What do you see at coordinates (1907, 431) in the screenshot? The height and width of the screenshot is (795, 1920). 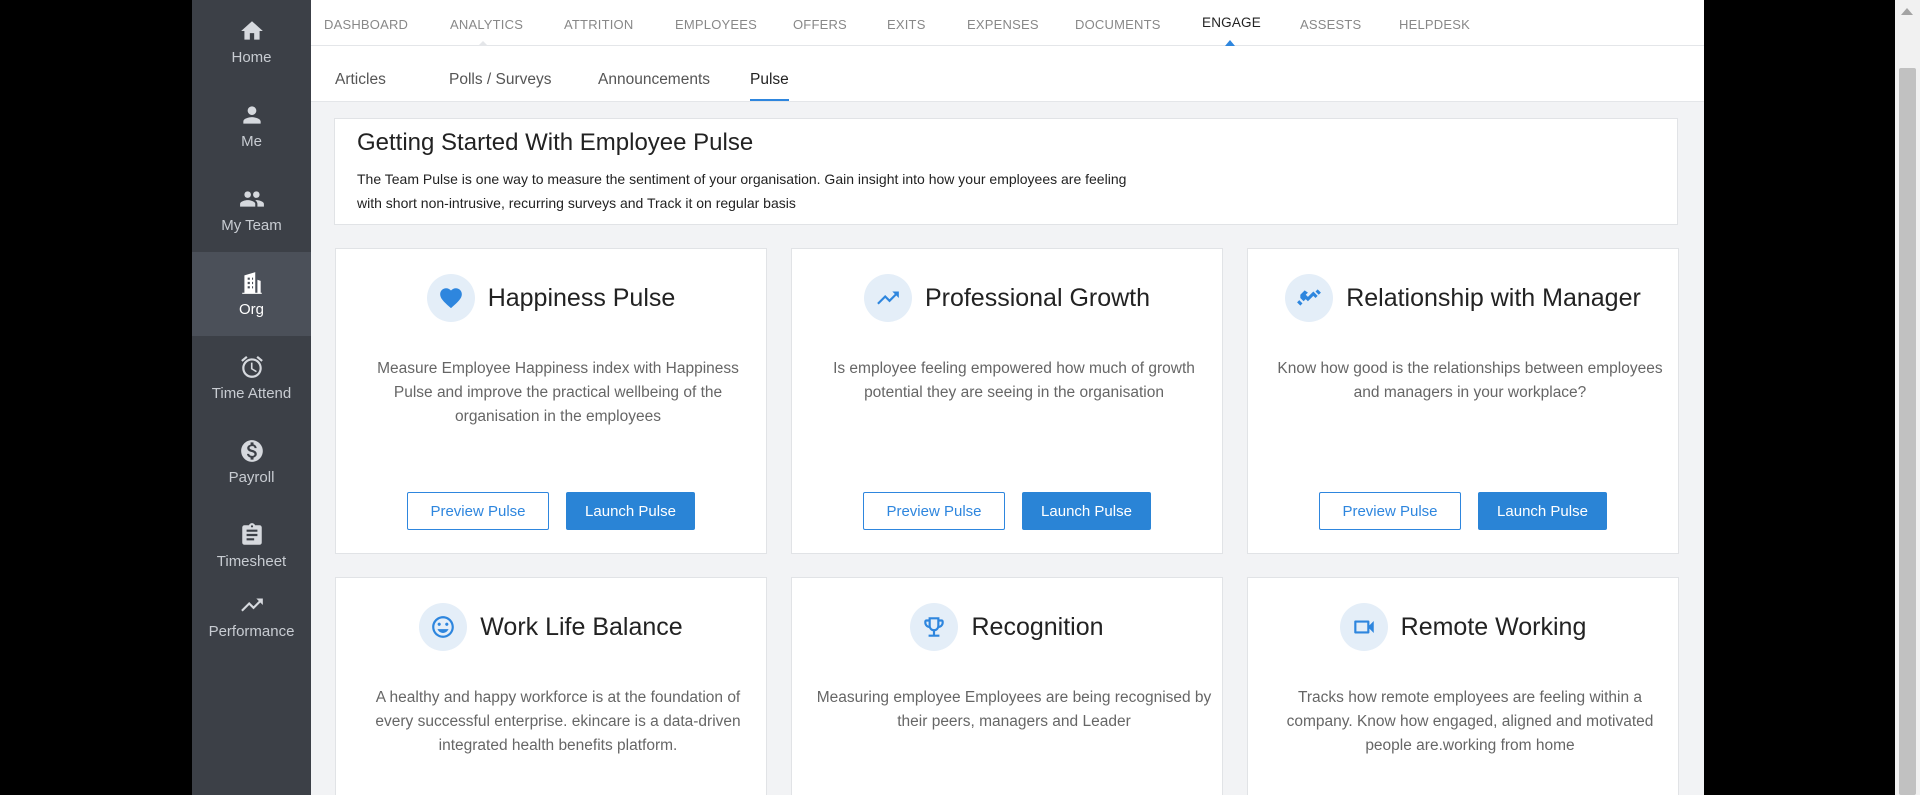 I see `scrollbar-thumb` at bounding box center [1907, 431].